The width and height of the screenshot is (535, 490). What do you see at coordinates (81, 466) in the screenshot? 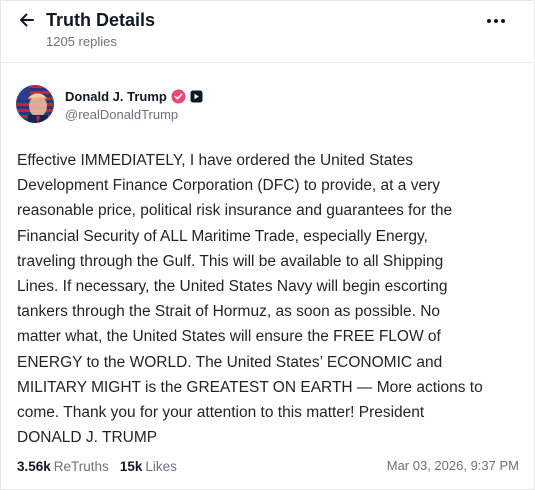
I see `retruths-label: ReTruths` at bounding box center [81, 466].